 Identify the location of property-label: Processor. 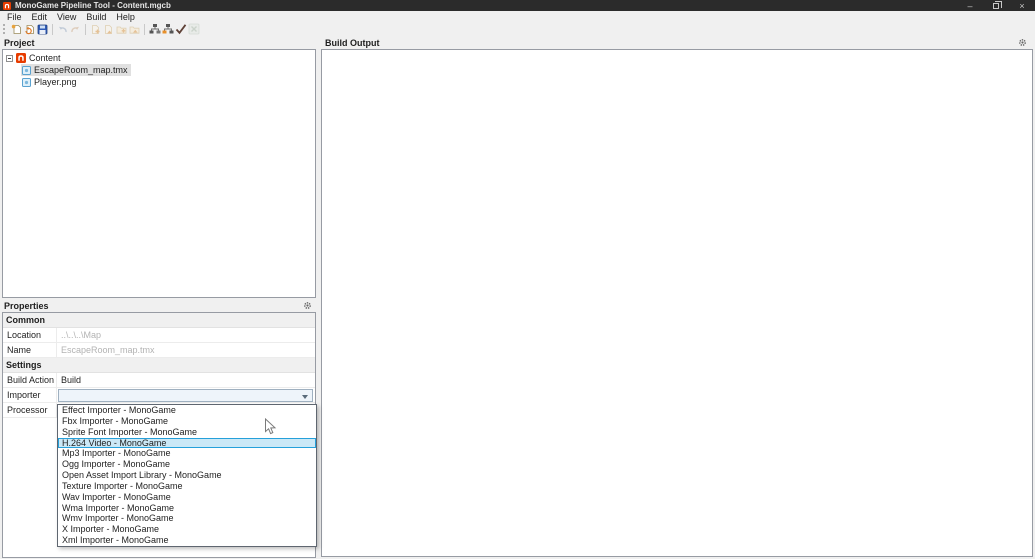
(30, 410).